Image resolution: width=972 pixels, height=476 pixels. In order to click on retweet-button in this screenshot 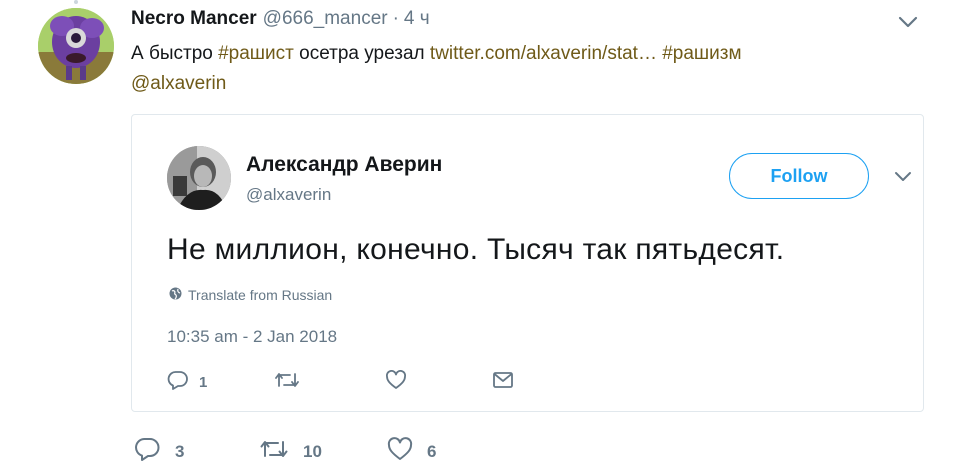, I will do `click(287, 382)`.